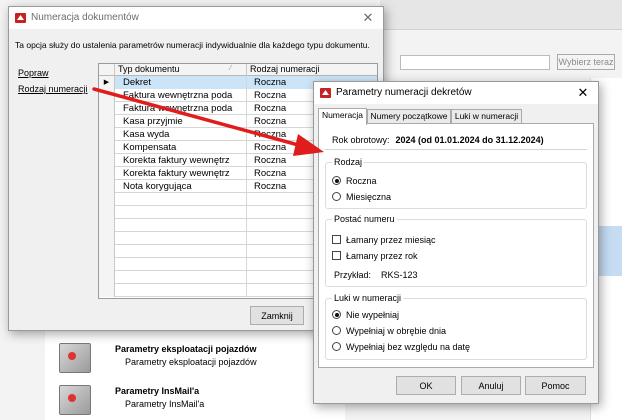 This screenshot has height=420, width=622. Describe the element at coordinates (382, 256) in the screenshot. I see `checkbox-split-year-label: Łamany przez rok` at that location.